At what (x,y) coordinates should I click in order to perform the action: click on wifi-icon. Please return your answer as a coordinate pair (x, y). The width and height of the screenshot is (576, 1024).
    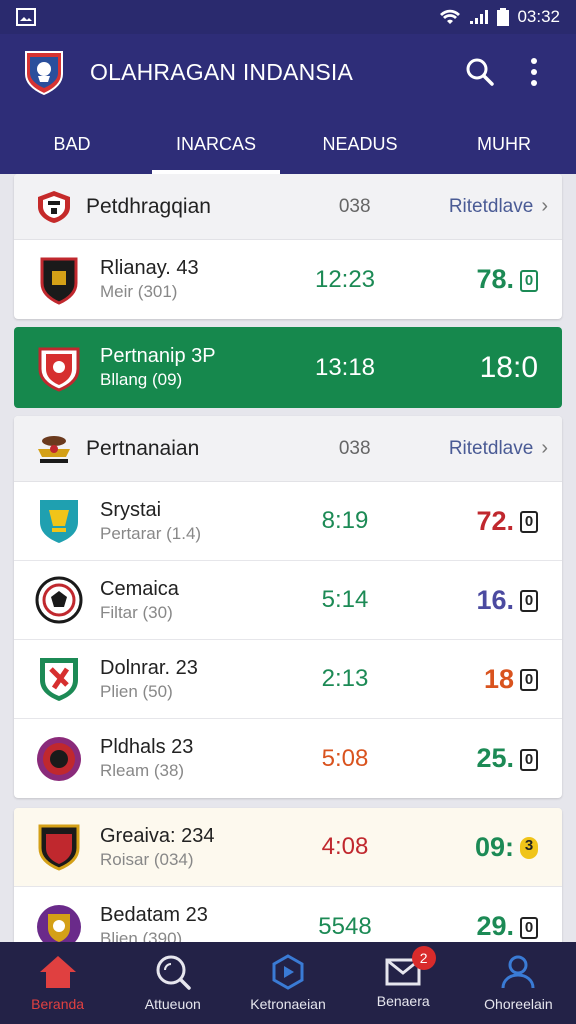
    Looking at the image, I should click on (450, 16).